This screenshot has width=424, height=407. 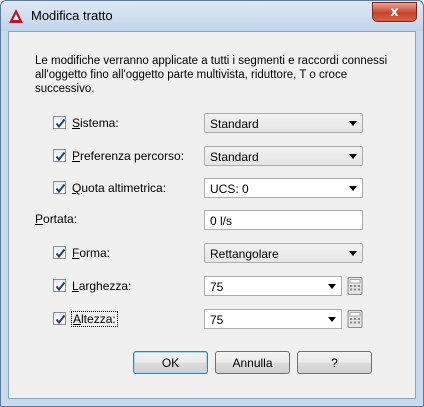 I want to click on close-button: x, so click(x=394, y=12).